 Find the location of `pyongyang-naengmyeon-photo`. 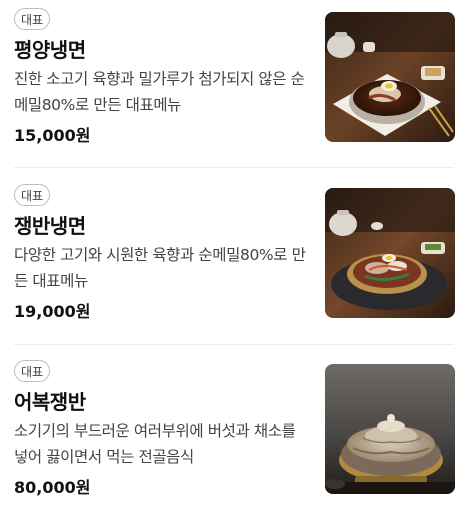

pyongyang-naengmyeon-photo is located at coordinates (390, 77).